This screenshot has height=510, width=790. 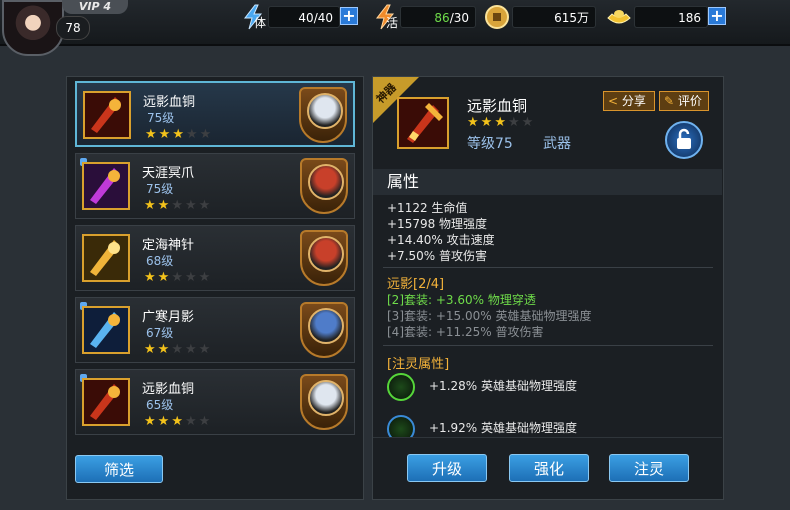 I want to click on add-ingots-button: +, so click(x=717, y=16).